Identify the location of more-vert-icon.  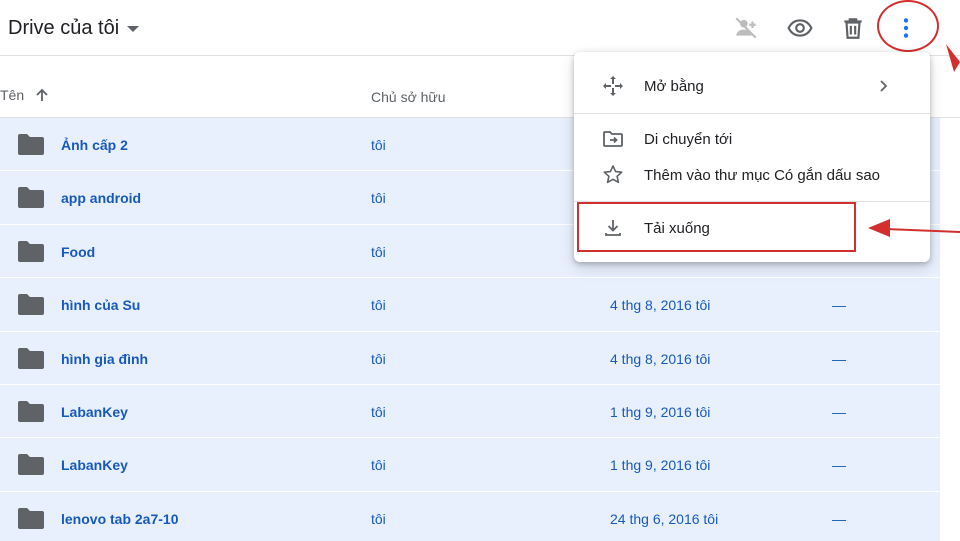
(906, 28).